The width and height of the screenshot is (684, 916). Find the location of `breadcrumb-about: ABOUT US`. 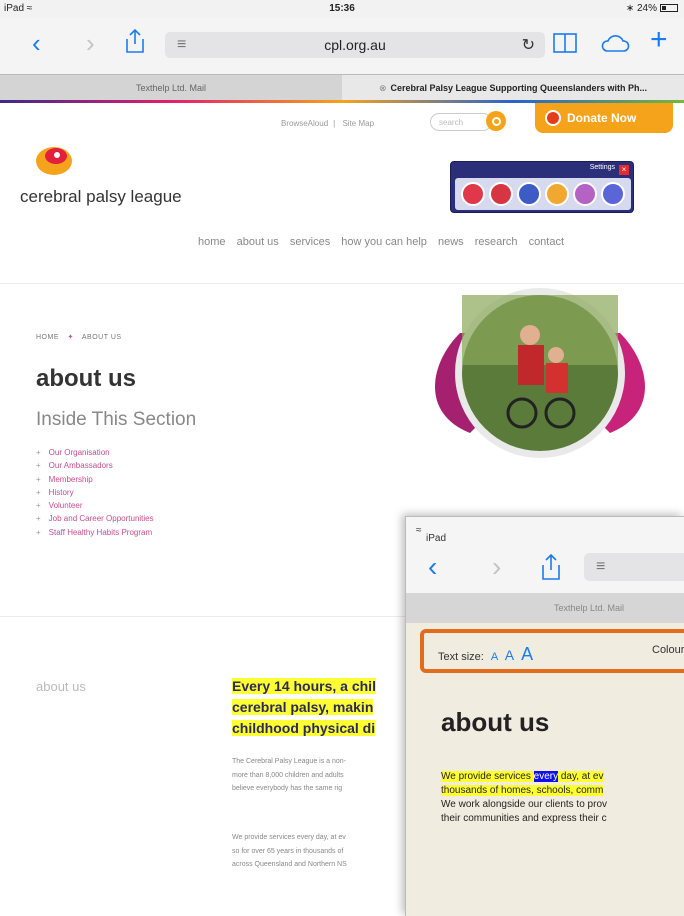

breadcrumb-about: ABOUT US is located at coordinates (101, 337).